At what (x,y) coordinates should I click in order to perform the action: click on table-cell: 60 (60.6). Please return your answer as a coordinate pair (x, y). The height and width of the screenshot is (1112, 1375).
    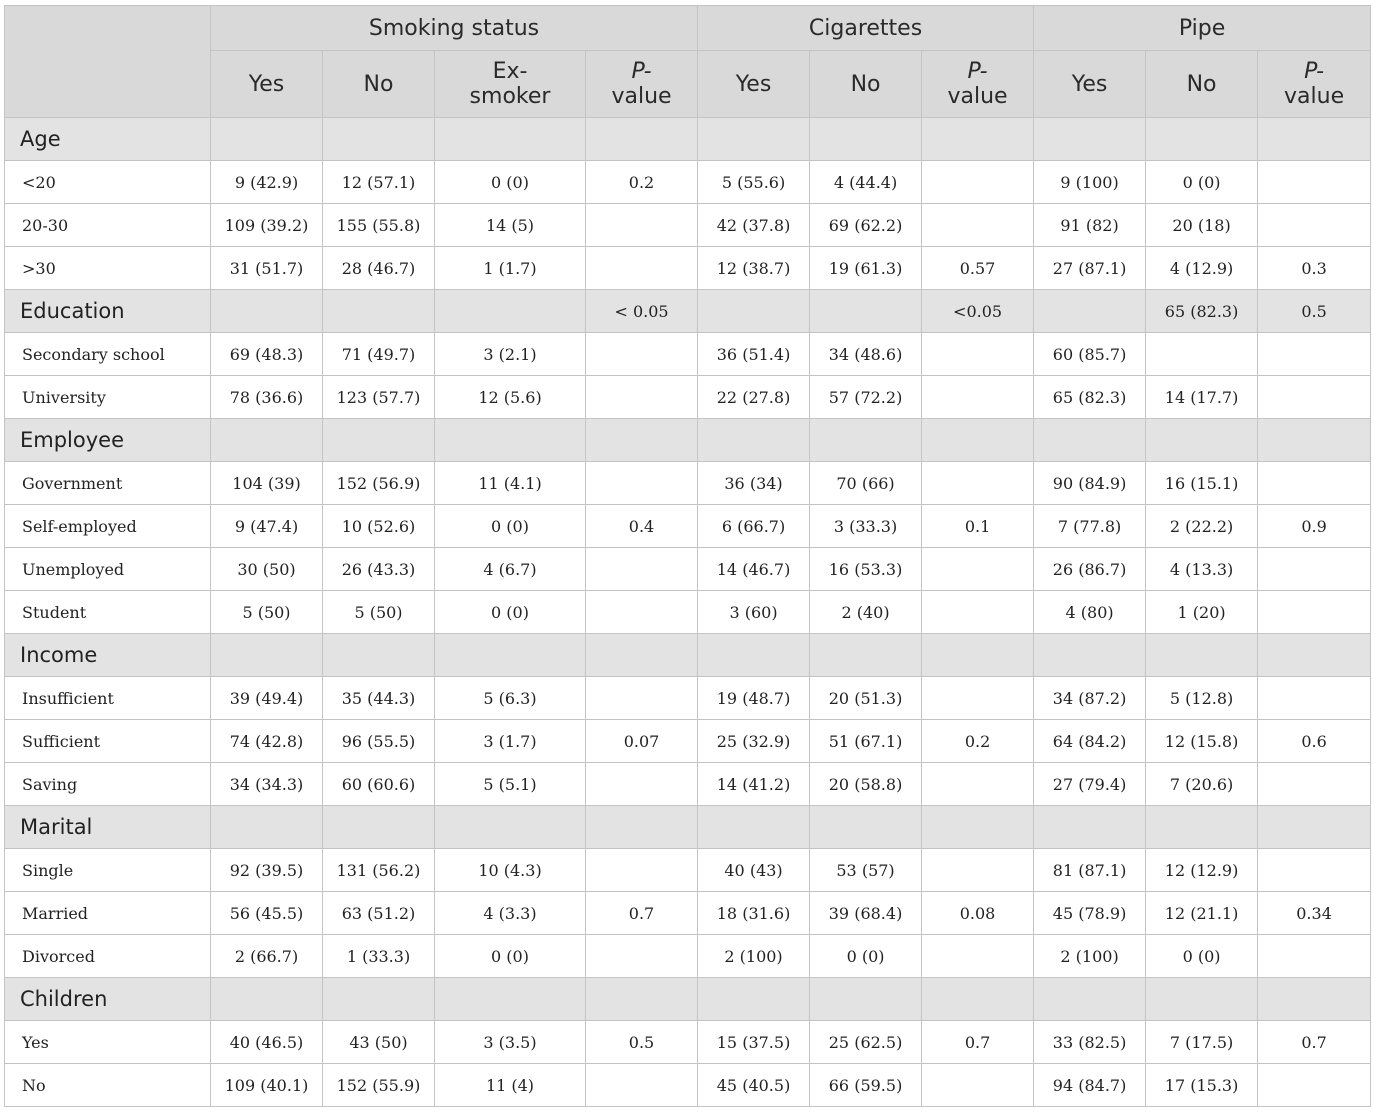
    Looking at the image, I should click on (378, 784).